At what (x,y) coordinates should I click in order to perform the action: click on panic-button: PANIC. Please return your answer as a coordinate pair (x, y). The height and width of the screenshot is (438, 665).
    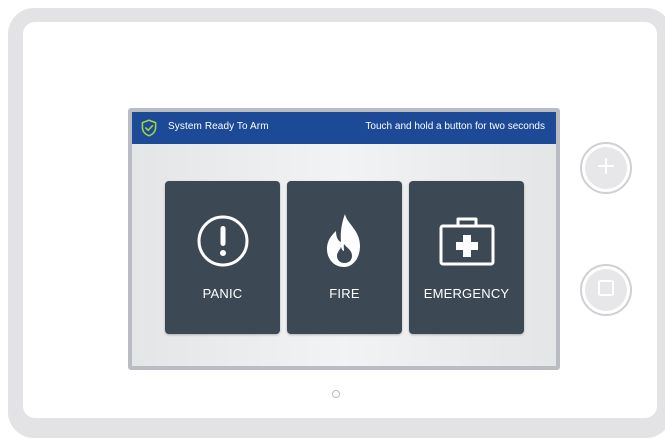
    Looking at the image, I should click on (222, 257).